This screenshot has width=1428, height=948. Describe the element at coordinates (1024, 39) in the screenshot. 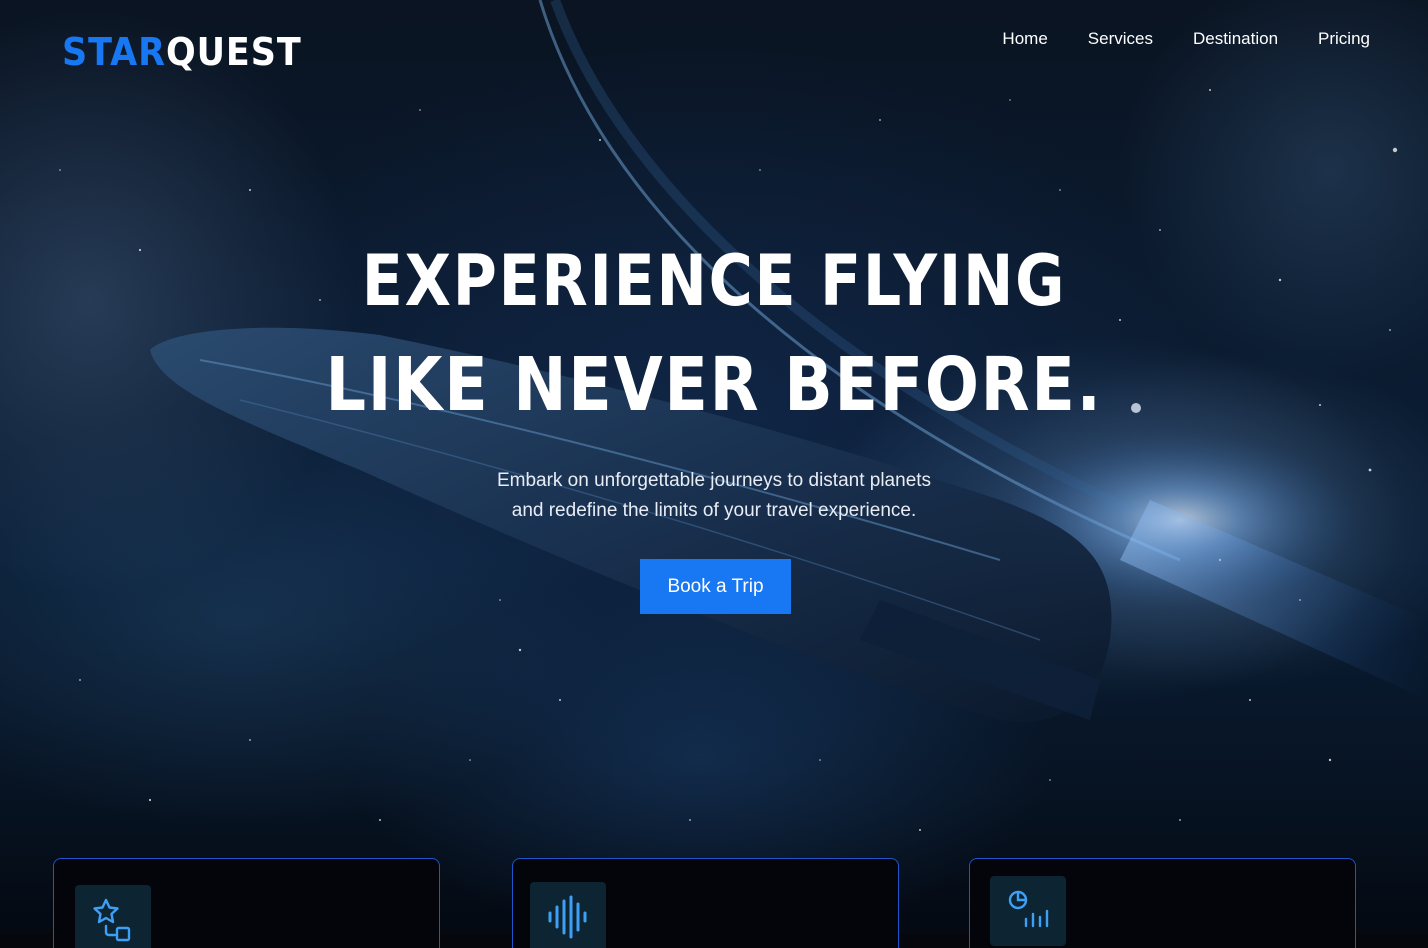

I see `nav-home: Home` at that location.